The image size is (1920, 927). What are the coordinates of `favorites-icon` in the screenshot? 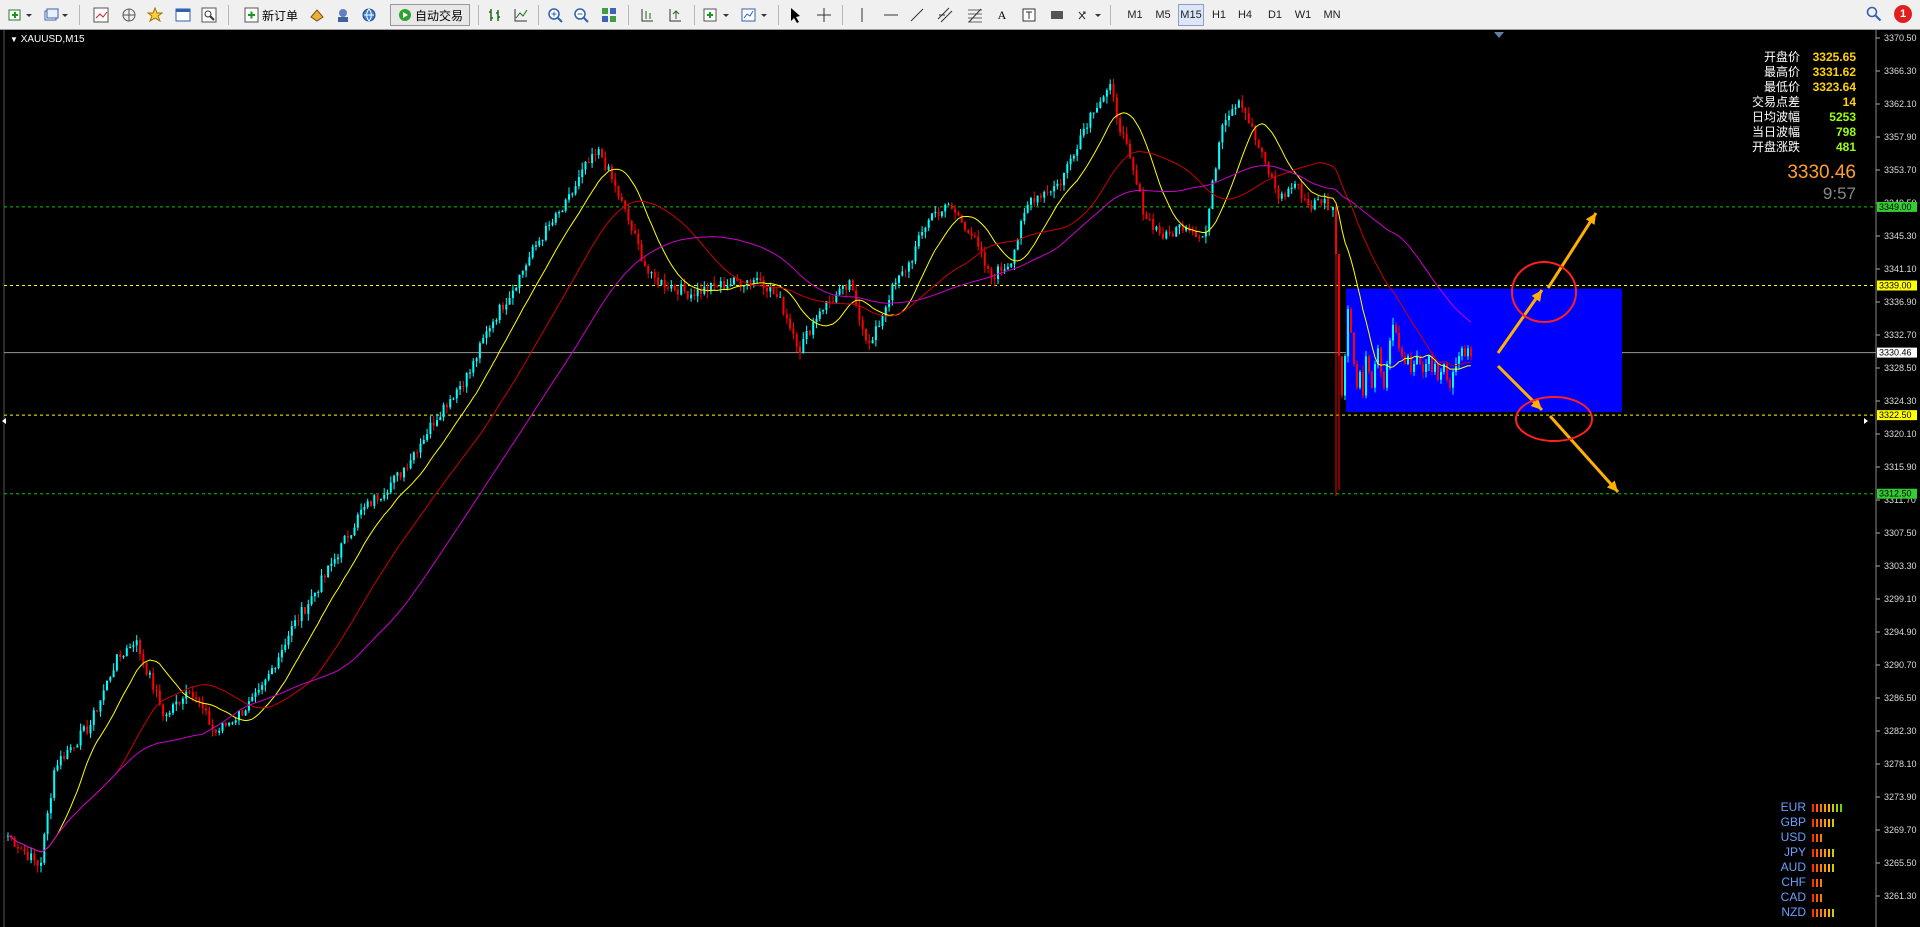 It's located at (155, 15).